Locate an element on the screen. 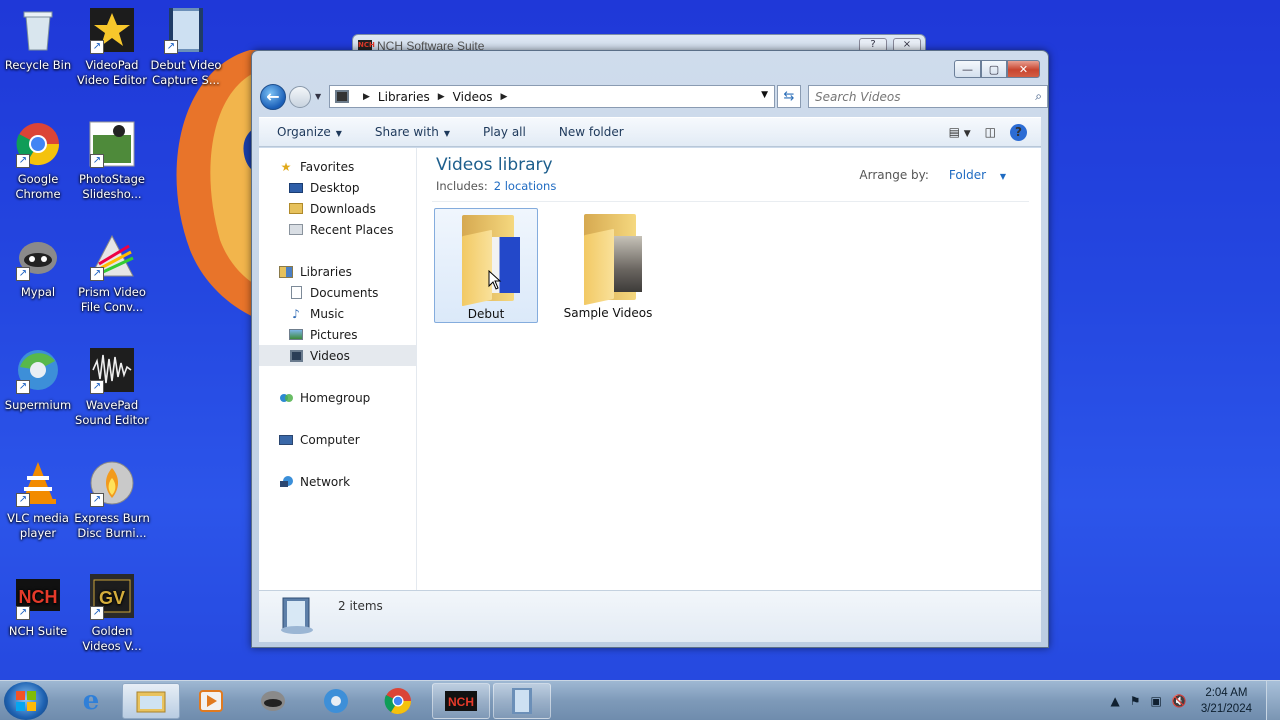 The image size is (1280, 720). recent-pages-dropdown: ▼ is located at coordinates (318, 96).